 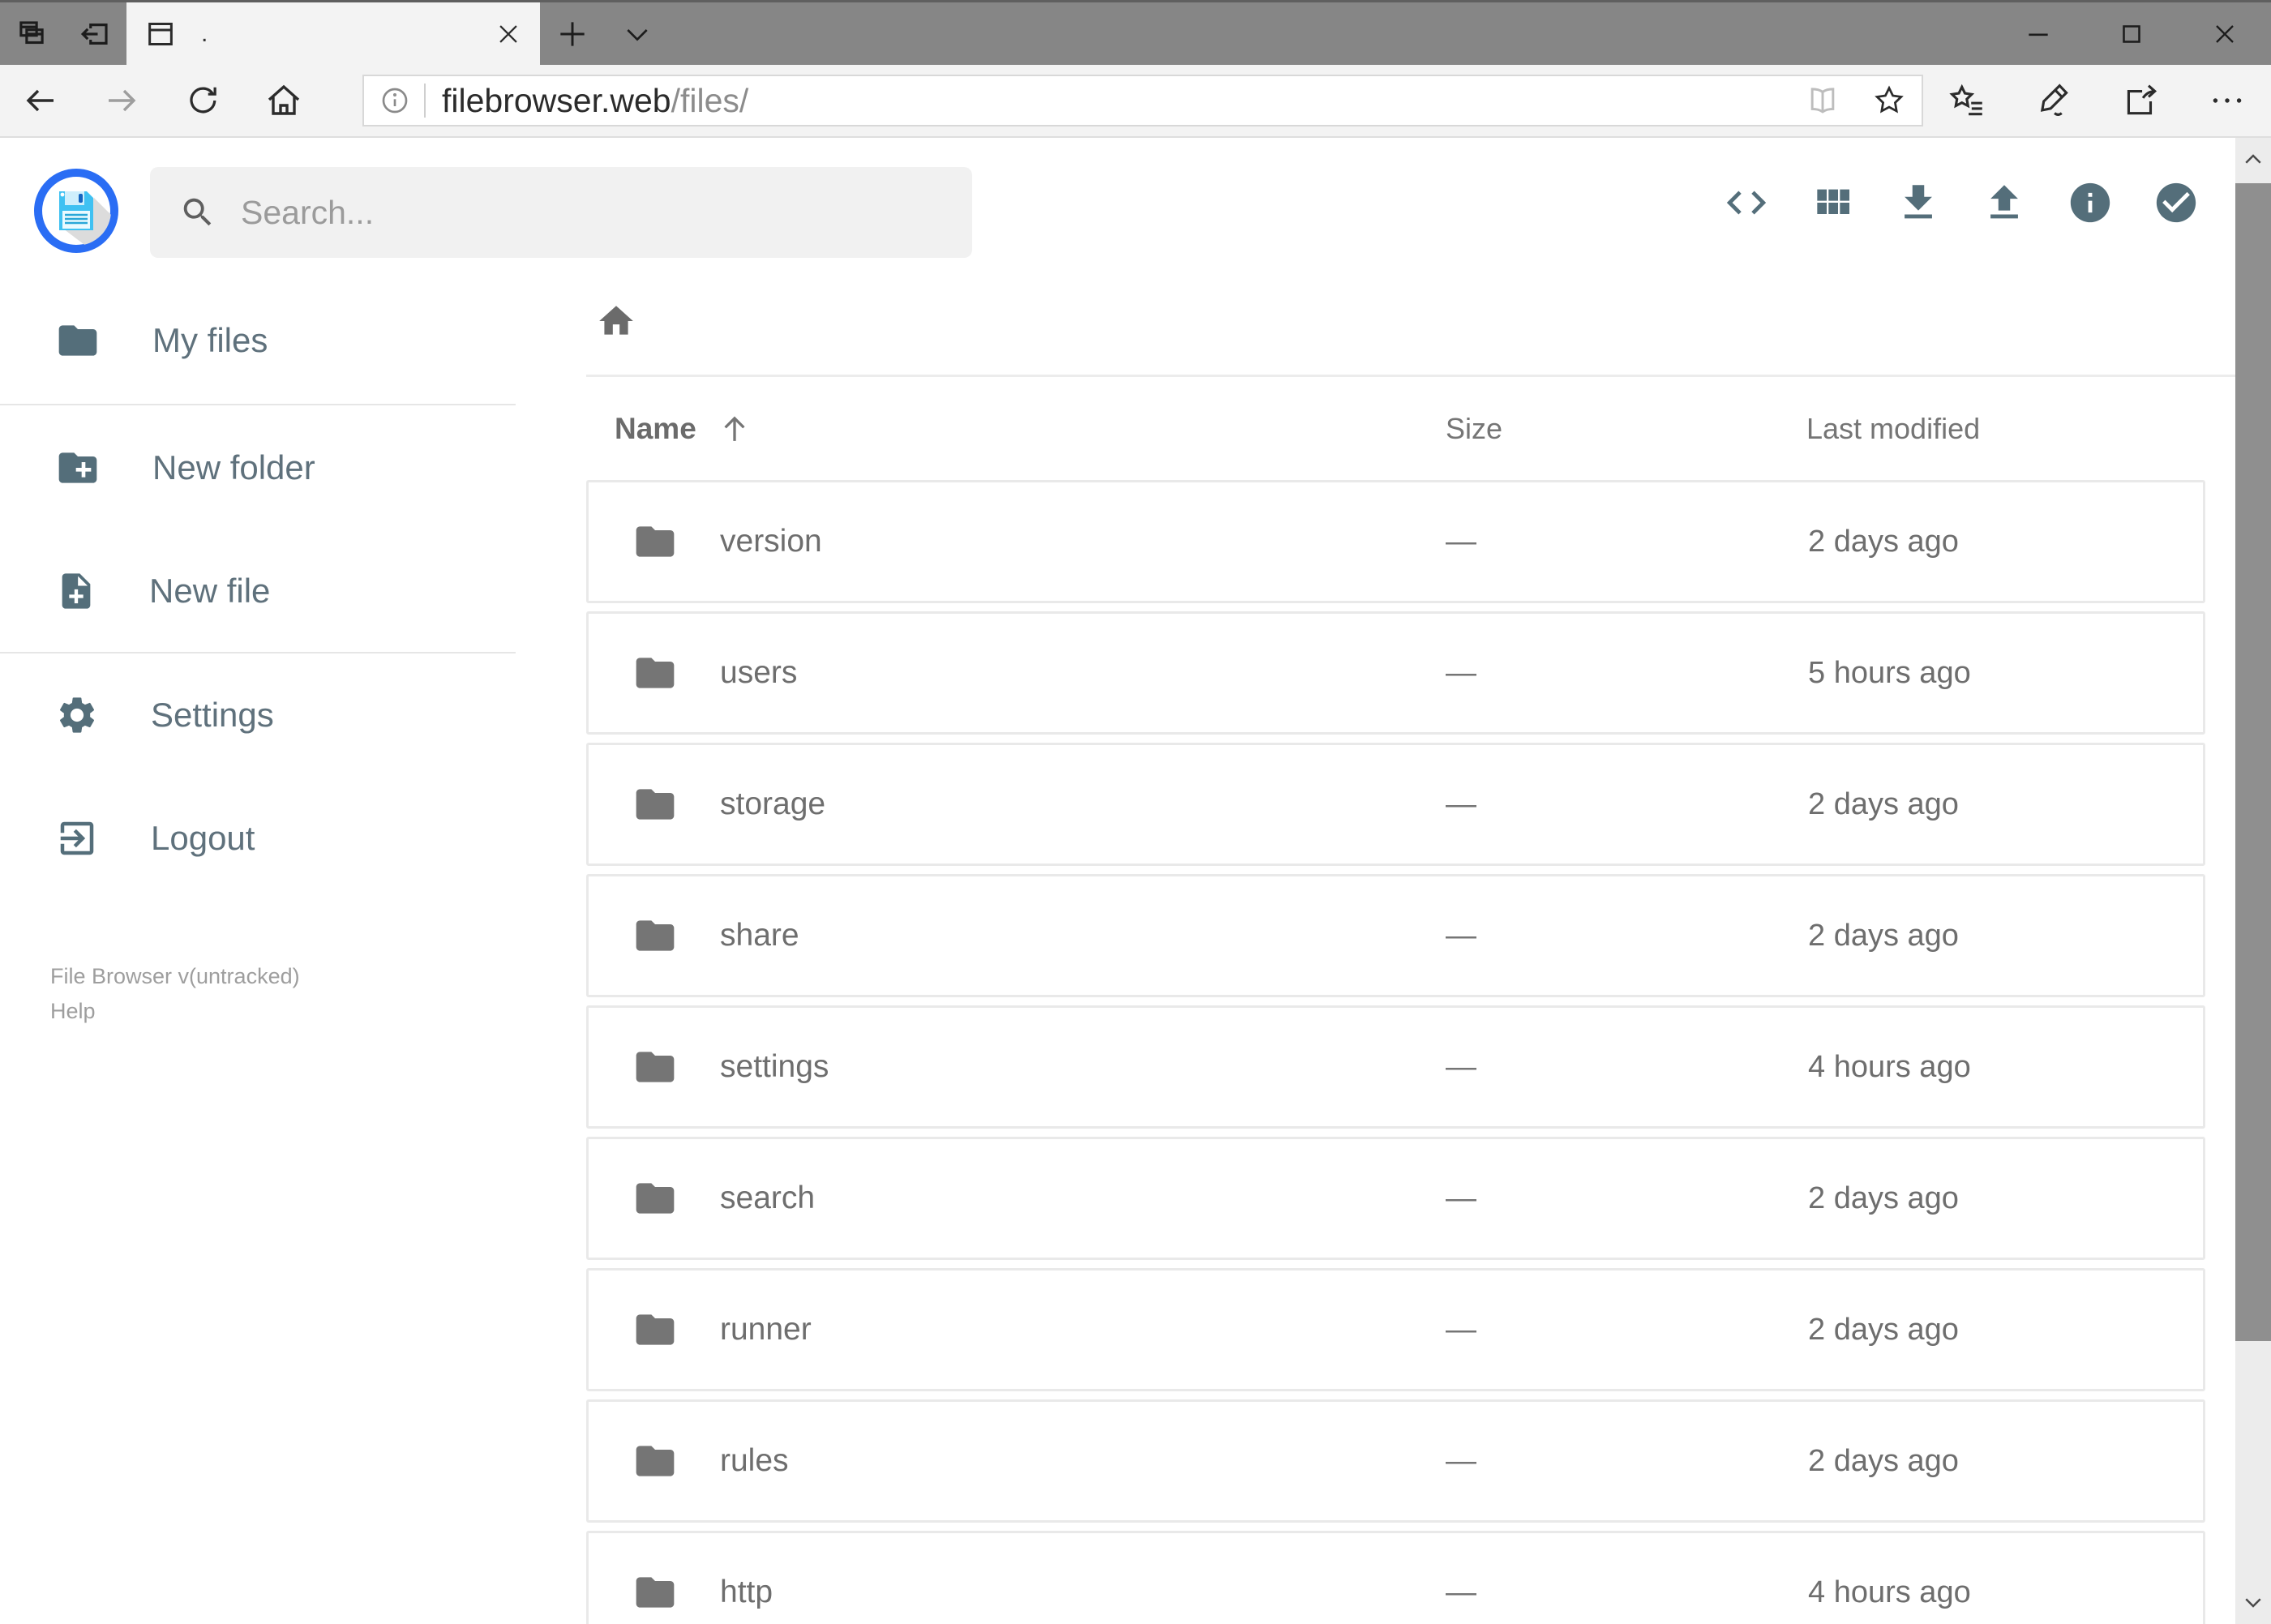 What do you see at coordinates (1396, 1329) in the screenshot?
I see `file-row-runner: runner — 2 days ago` at bounding box center [1396, 1329].